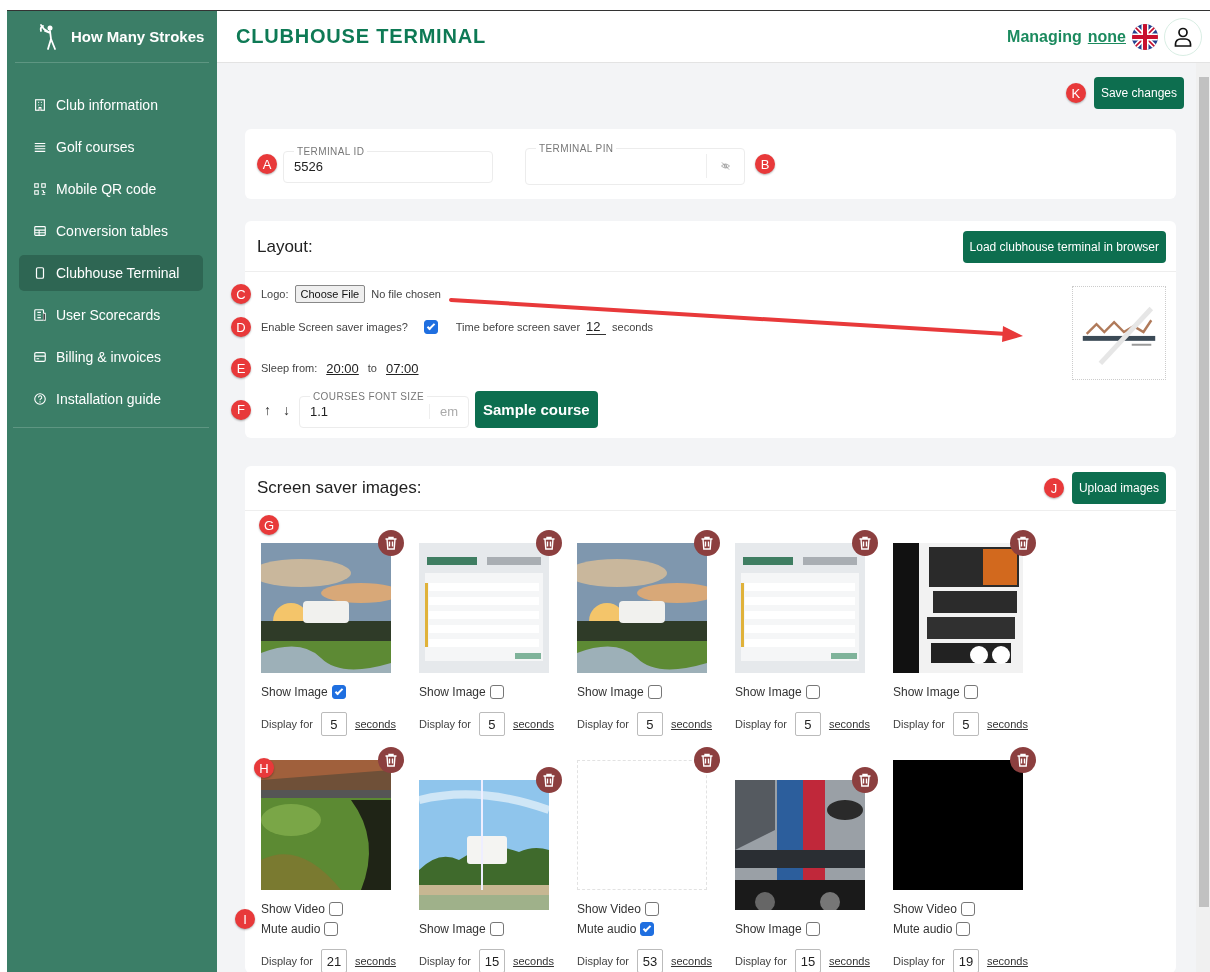 This screenshot has height=972, width=1210. What do you see at coordinates (596, 327) in the screenshot?
I see `timeout-input: 12` at bounding box center [596, 327].